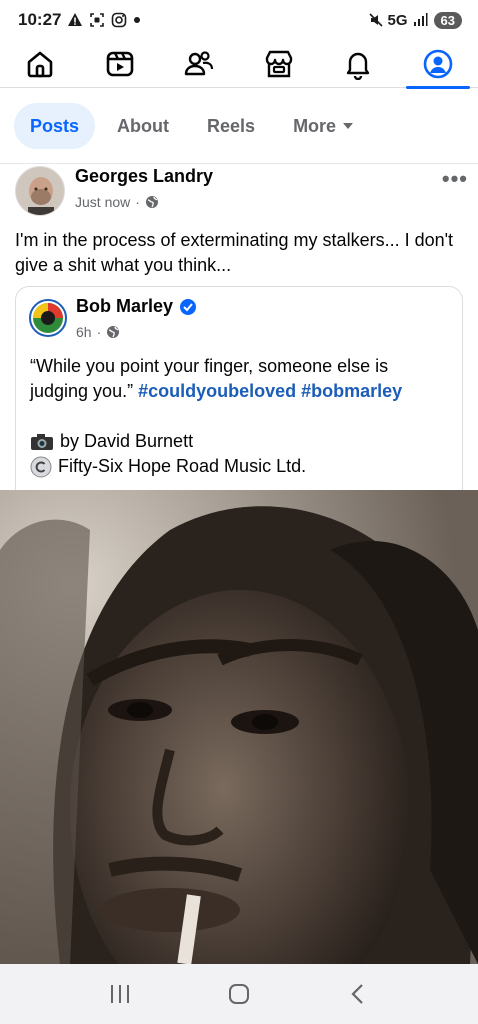  Describe the element at coordinates (143, 126) in the screenshot. I see `tab-about: About` at that location.